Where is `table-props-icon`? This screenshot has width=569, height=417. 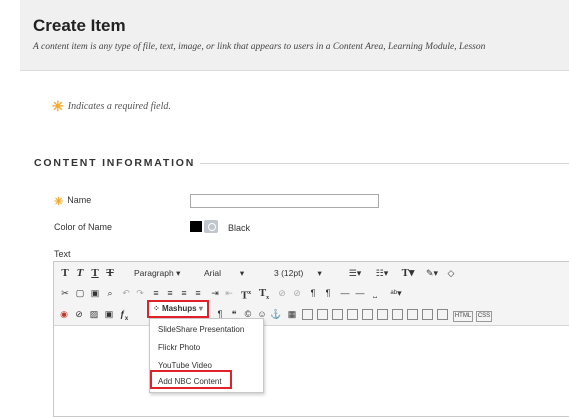
table-props-icon is located at coordinates (442, 314).